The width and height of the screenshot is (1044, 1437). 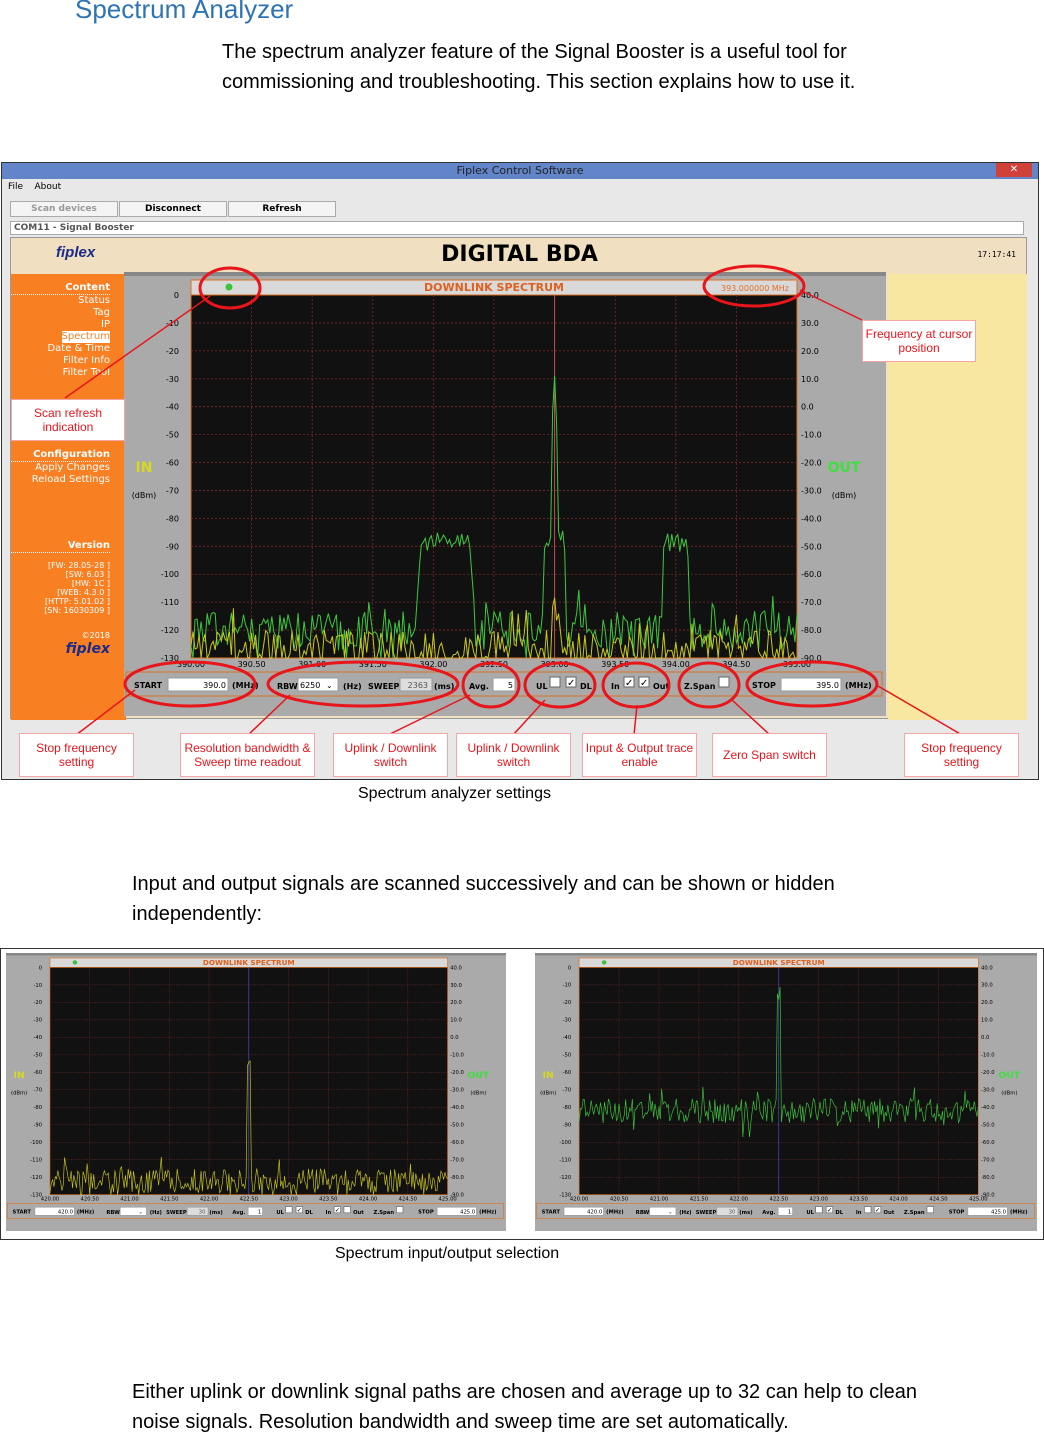 What do you see at coordinates (426, 1213) in the screenshot?
I see `stop-label: STOP` at bounding box center [426, 1213].